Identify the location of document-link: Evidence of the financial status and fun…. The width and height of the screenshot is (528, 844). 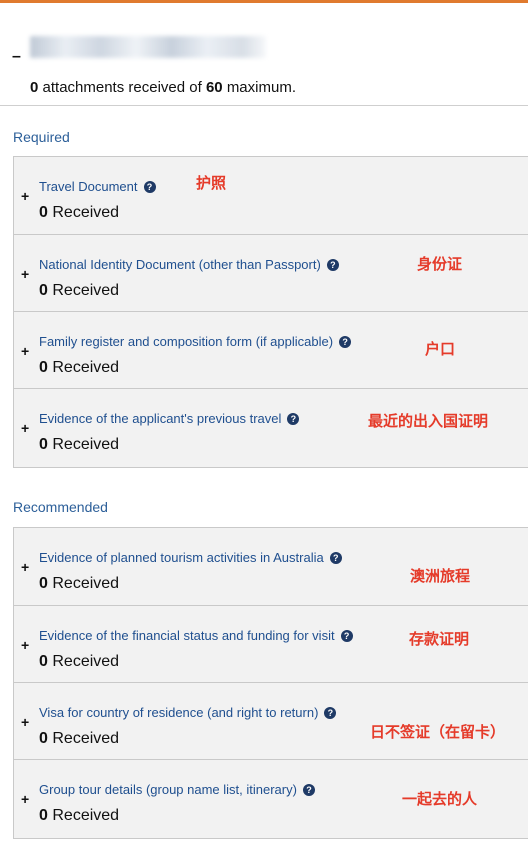
(196, 635).